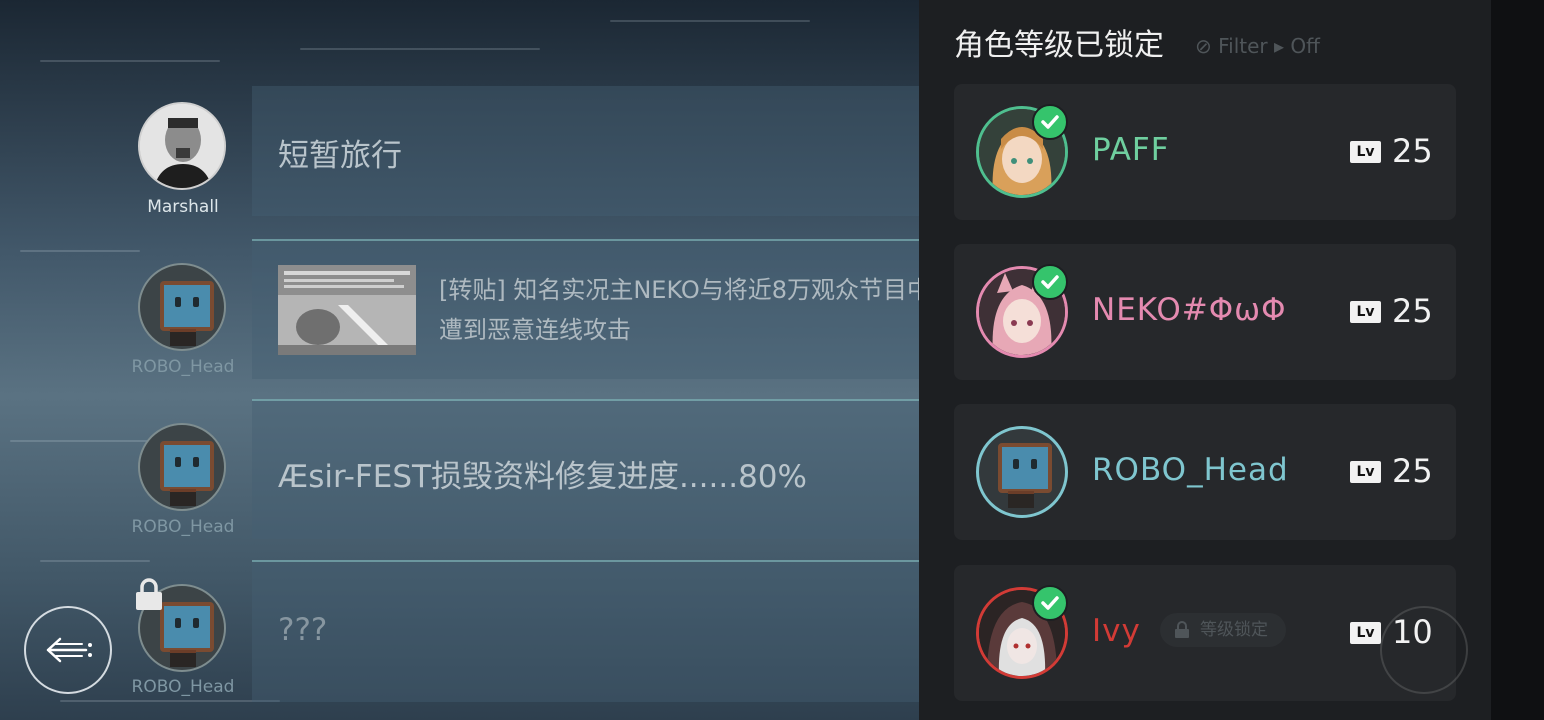 The height and width of the screenshot is (720, 1544). Describe the element at coordinates (1243, 46) in the screenshot. I see `filter-label: Filter` at that location.